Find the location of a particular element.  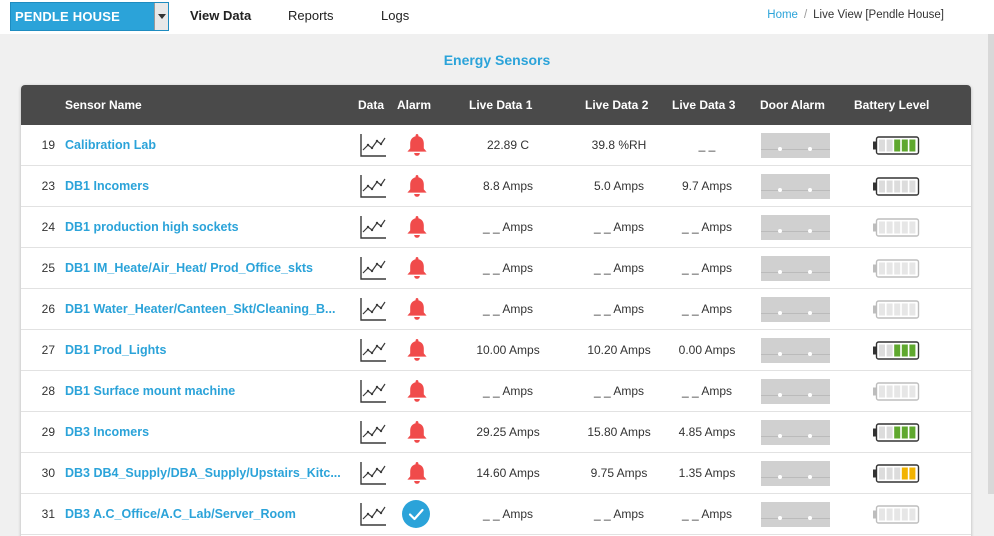

live-data-2: 10.20 Amps is located at coordinates (619, 350).